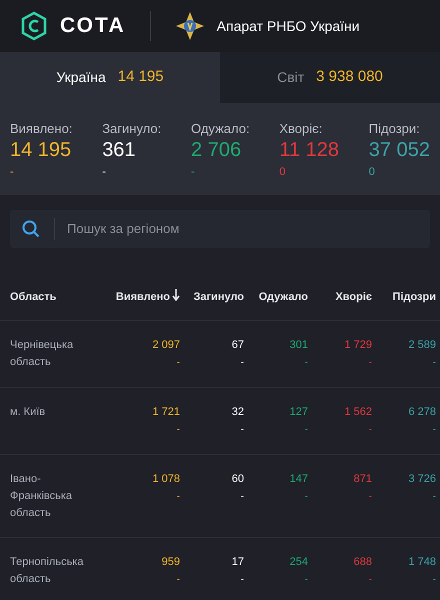 Image resolution: width=440 pixels, height=600 pixels. Describe the element at coordinates (362, 562) in the screenshot. I see `case-count: 688` at that location.